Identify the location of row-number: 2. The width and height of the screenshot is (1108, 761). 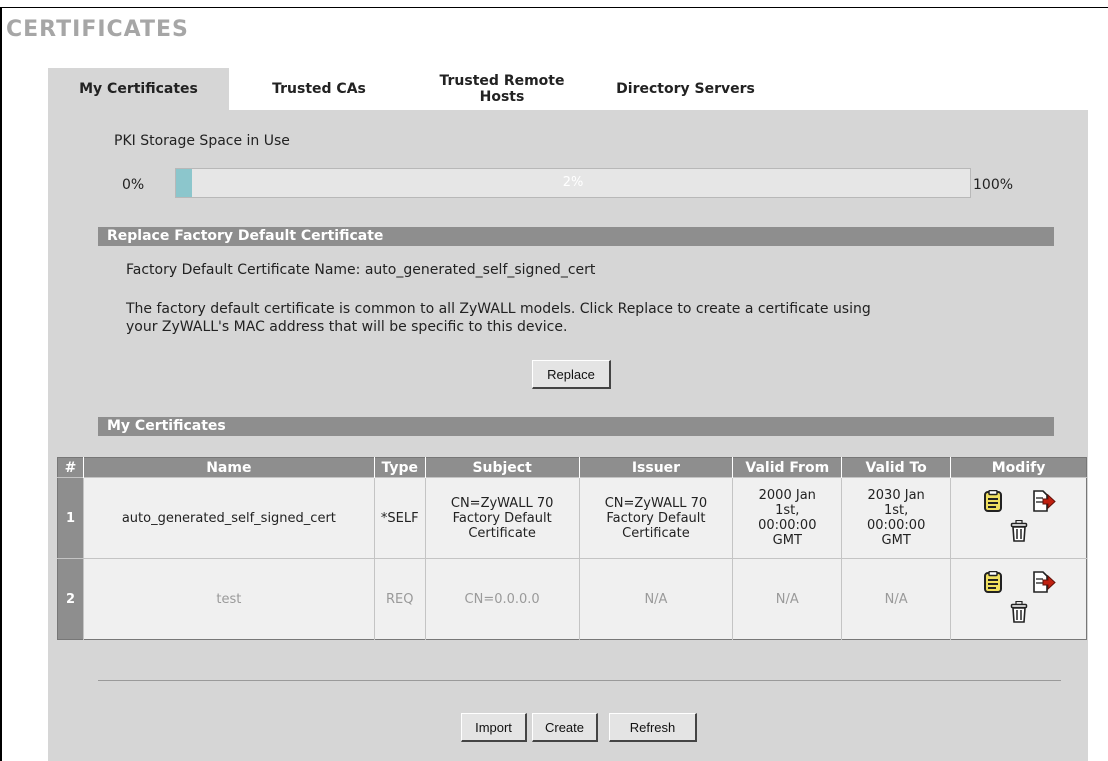
(70, 599).